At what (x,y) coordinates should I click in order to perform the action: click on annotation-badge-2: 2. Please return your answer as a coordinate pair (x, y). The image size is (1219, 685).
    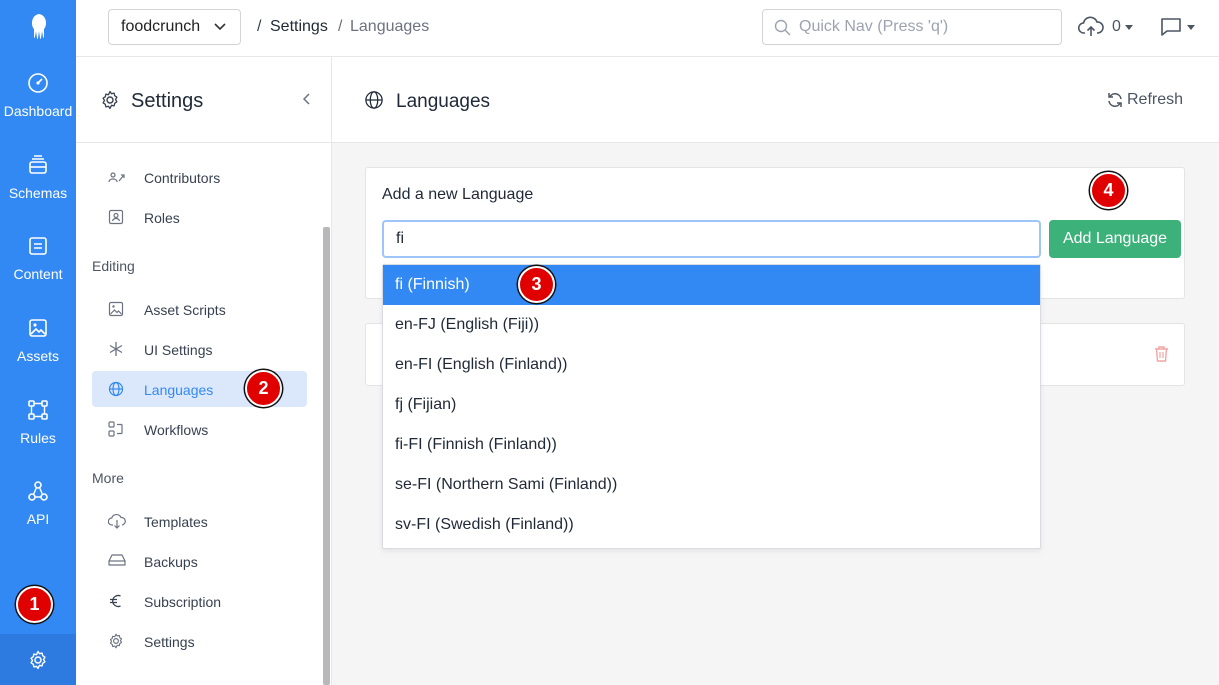
    Looking at the image, I should click on (263, 388).